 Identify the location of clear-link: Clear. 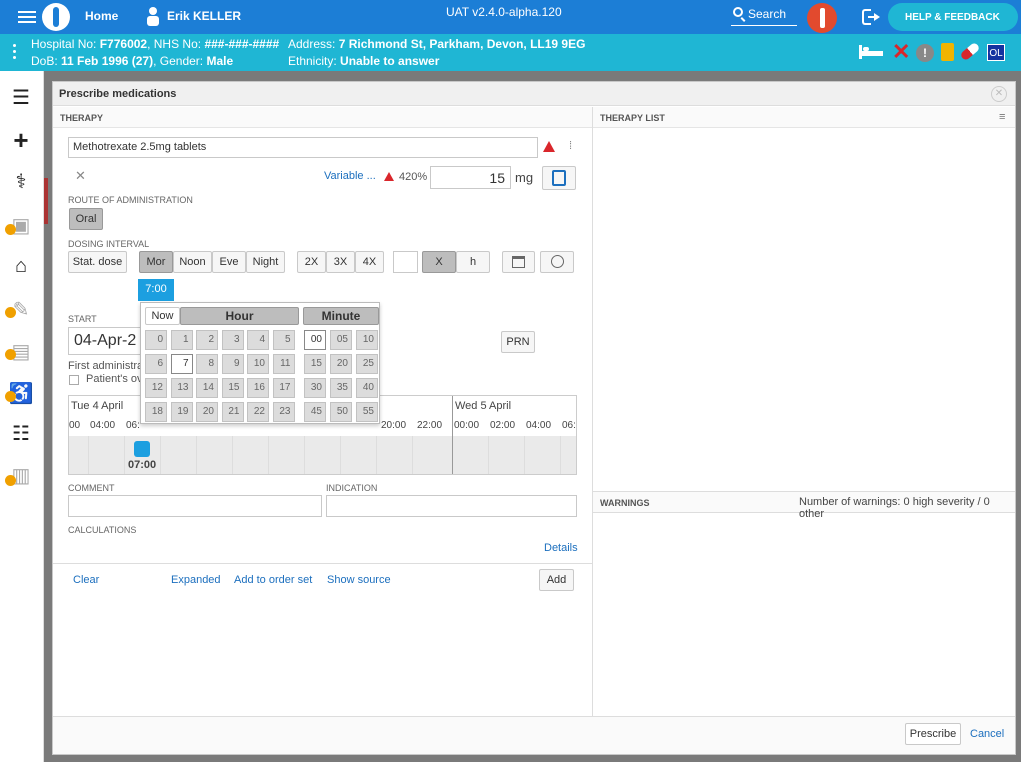
(86, 580).